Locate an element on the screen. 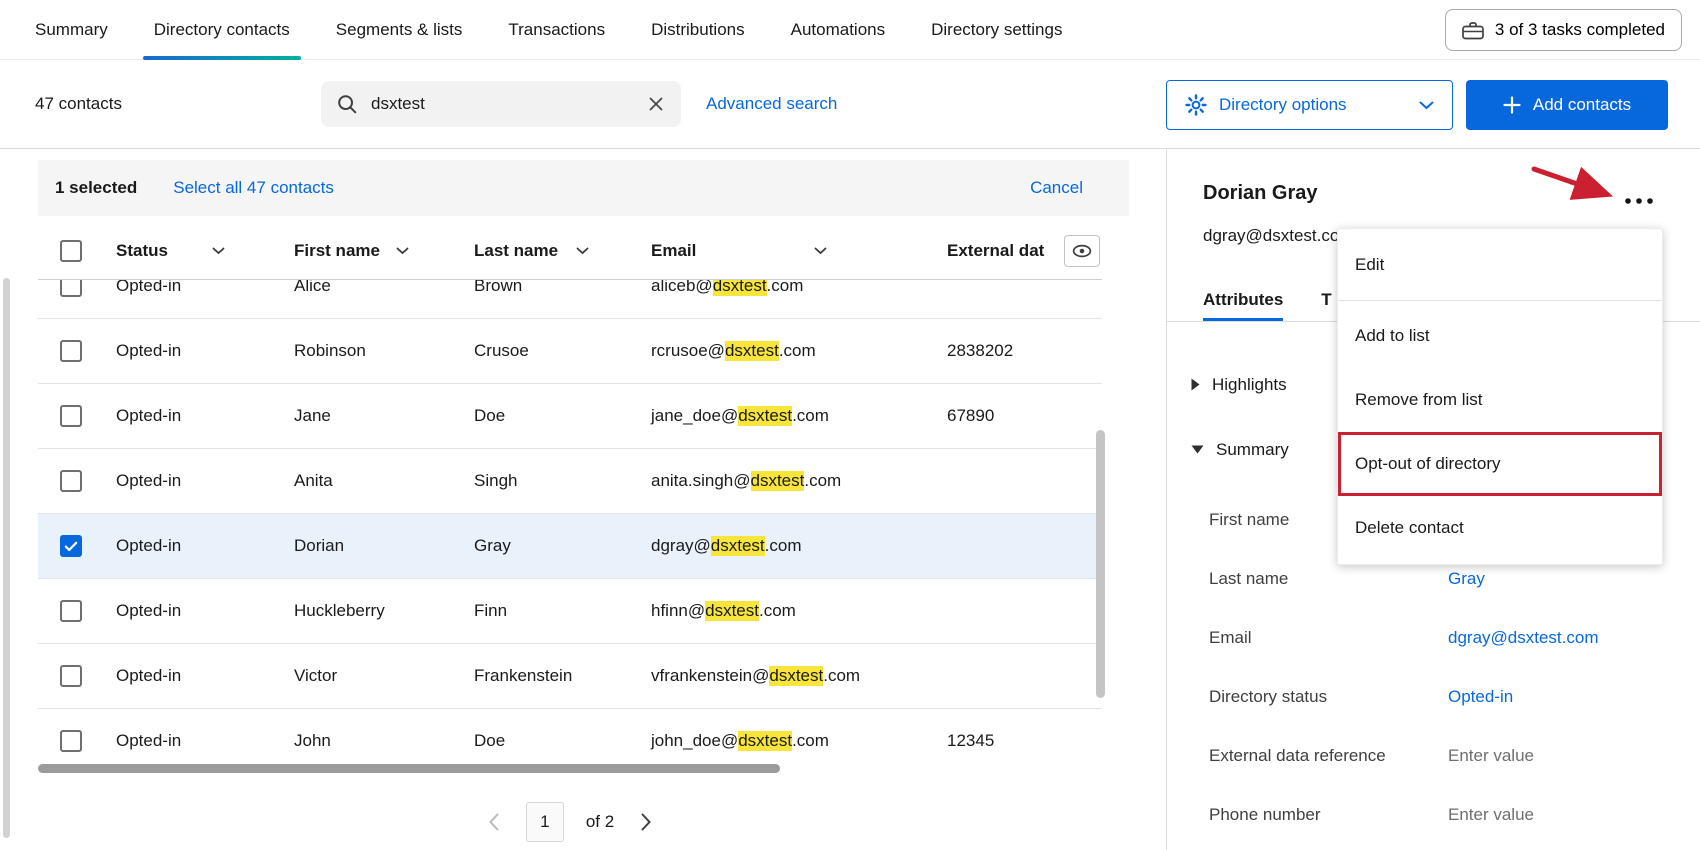 This screenshot has width=1700, height=850. nav-tab: Summary is located at coordinates (71, 30).